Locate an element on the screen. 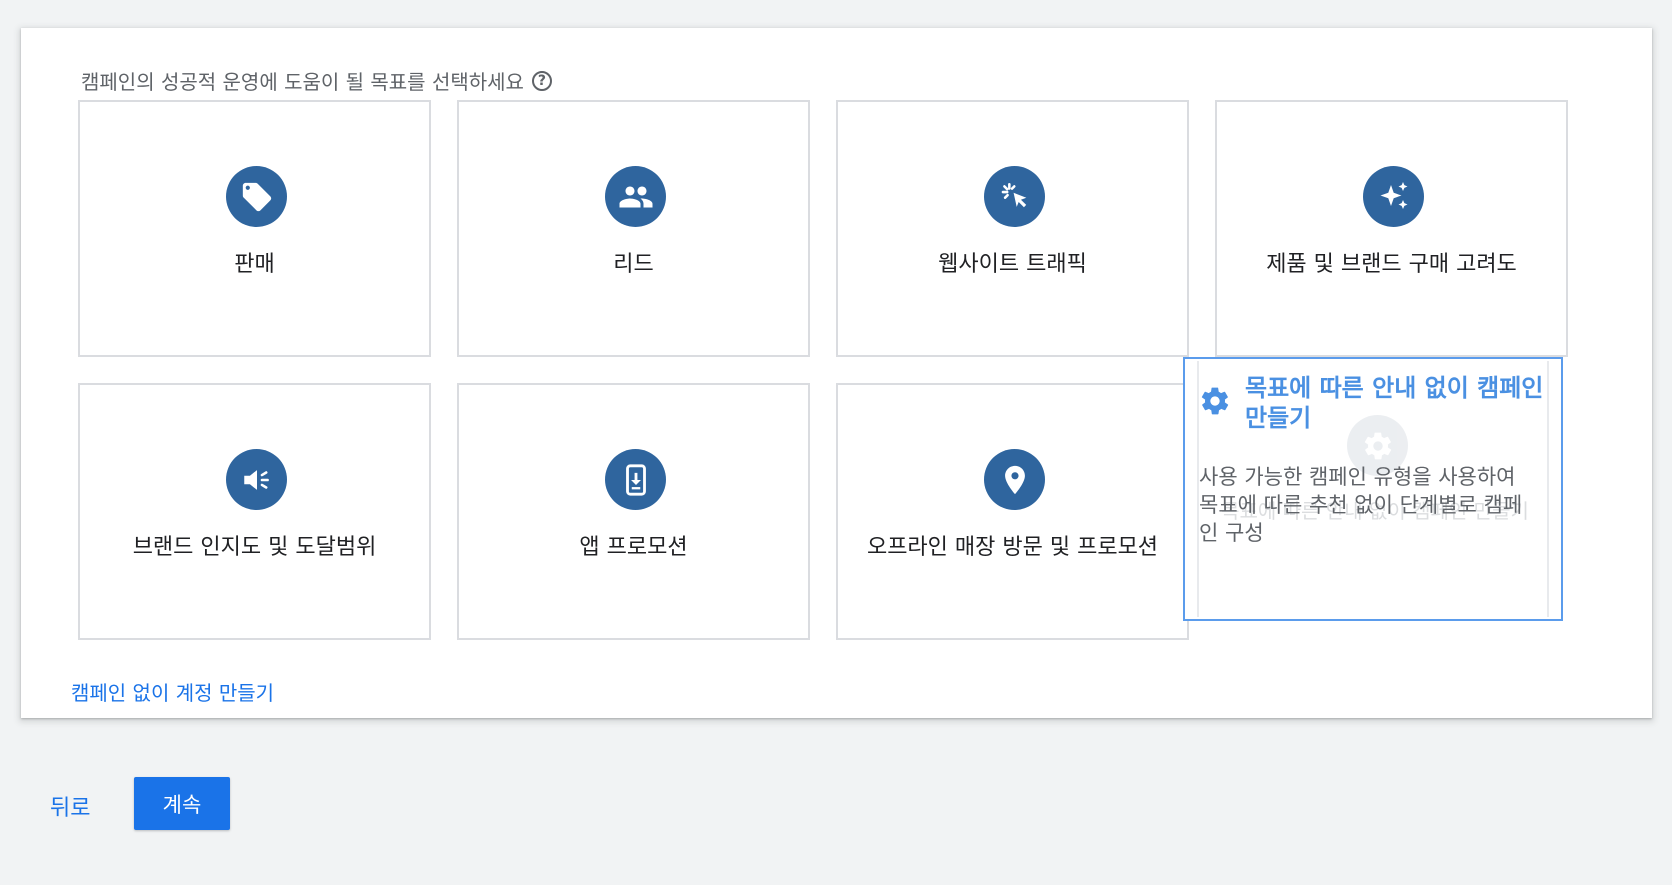 The height and width of the screenshot is (885, 1672). goal-heading: 캠페인의 성공적 운영에 도움이 될 목표를 선택하세요 ? is located at coordinates (316, 80).